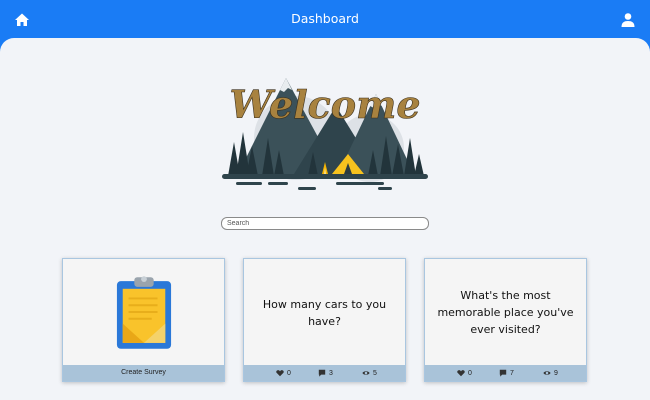 The height and width of the screenshot is (400, 650). I want to click on survey-question: How many cars to you have?, so click(324, 312).